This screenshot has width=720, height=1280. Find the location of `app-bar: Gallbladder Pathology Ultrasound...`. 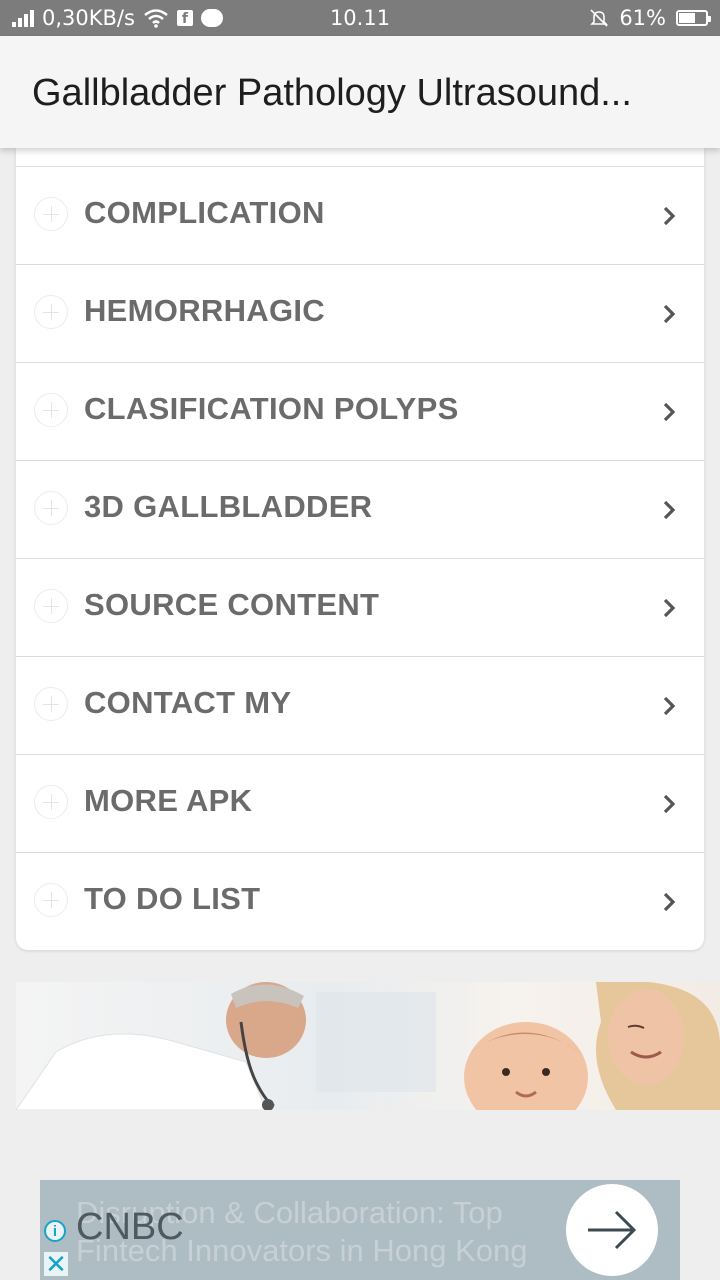

app-bar: Gallbladder Pathology Ultrasound... is located at coordinates (360, 92).